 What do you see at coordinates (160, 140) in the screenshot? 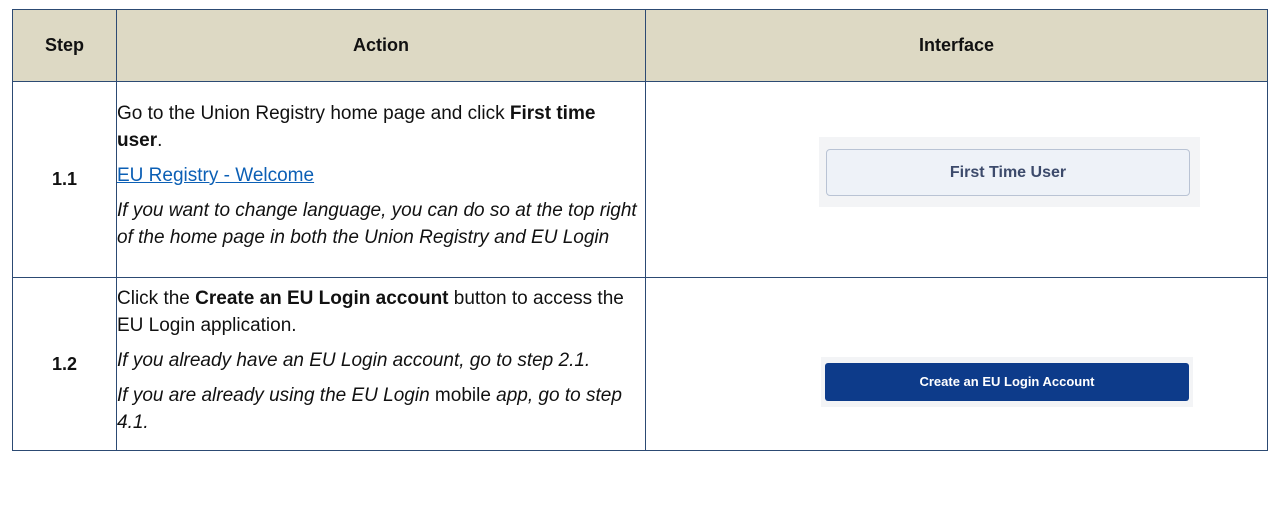
I see `instruction-suffix: .` at bounding box center [160, 140].